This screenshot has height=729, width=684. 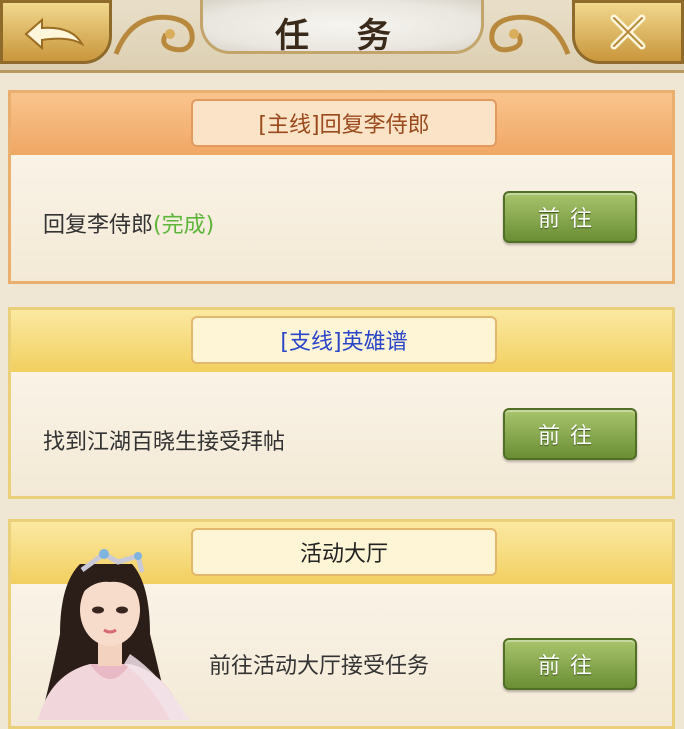 I want to click on left-ornament, so click(x=154, y=34).